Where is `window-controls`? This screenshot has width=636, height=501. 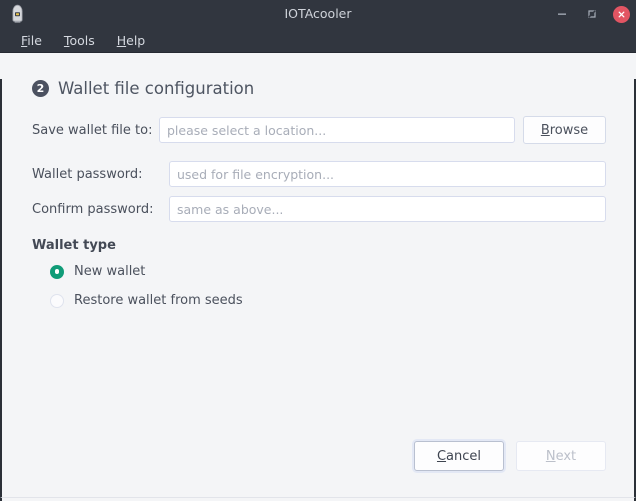
window-controls is located at coordinates (591, 14).